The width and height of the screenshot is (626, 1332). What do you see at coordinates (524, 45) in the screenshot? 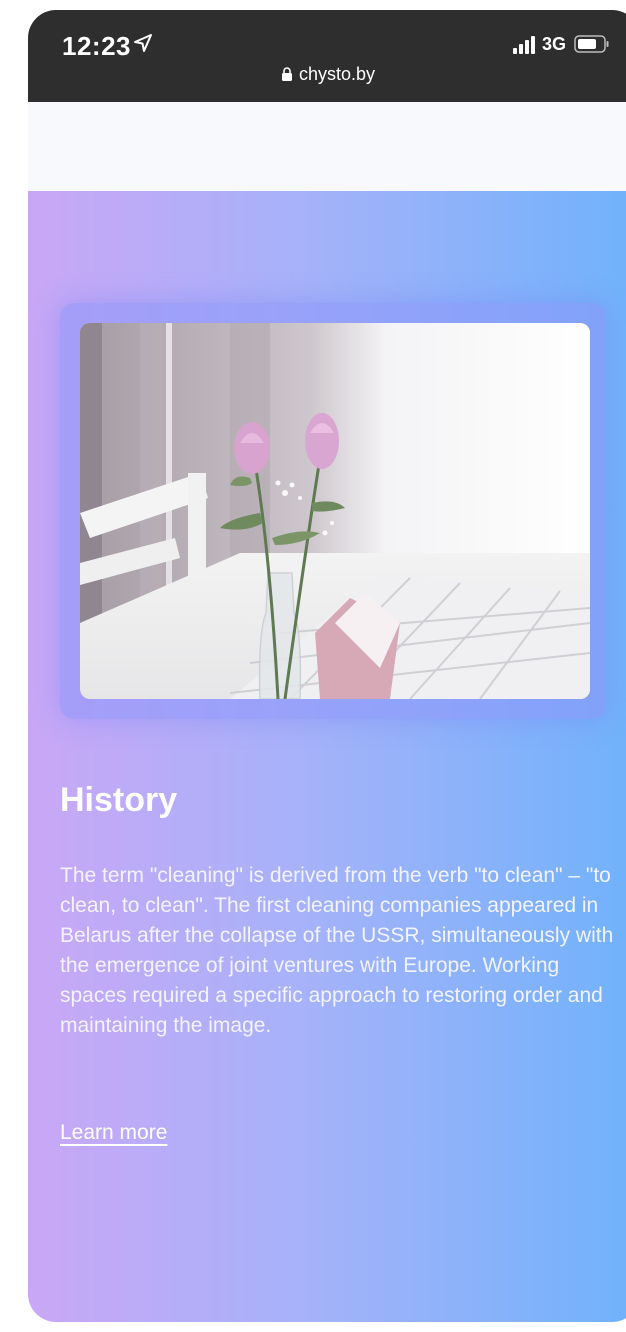
I see `signal-icon` at bounding box center [524, 45].